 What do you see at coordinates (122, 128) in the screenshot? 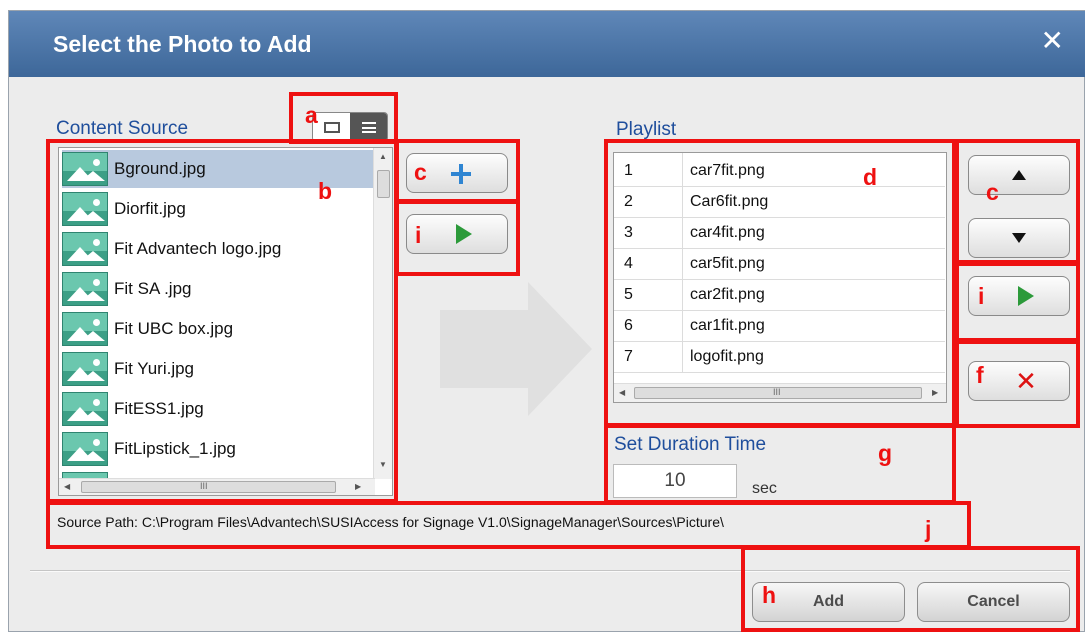
I see `content-source-label: Content Source` at bounding box center [122, 128].